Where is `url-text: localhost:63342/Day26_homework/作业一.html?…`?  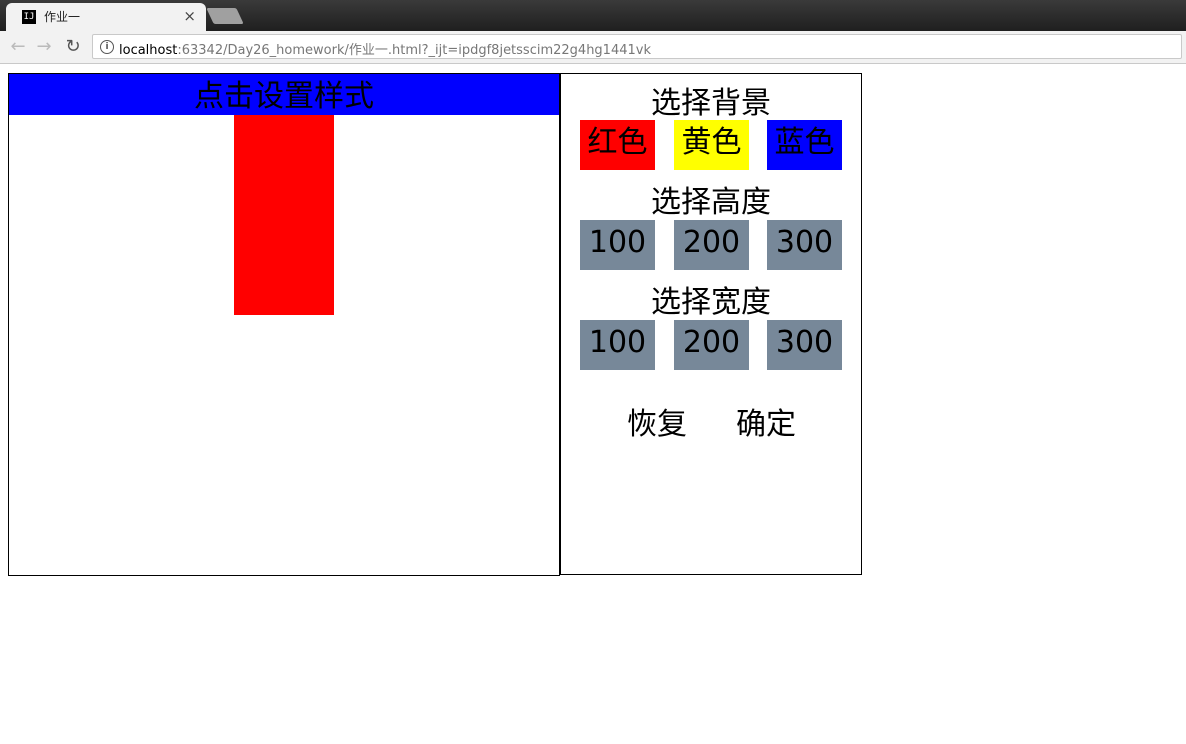
url-text: localhost:63342/Day26_homework/作业一.html?… is located at coordinates (385, 48).